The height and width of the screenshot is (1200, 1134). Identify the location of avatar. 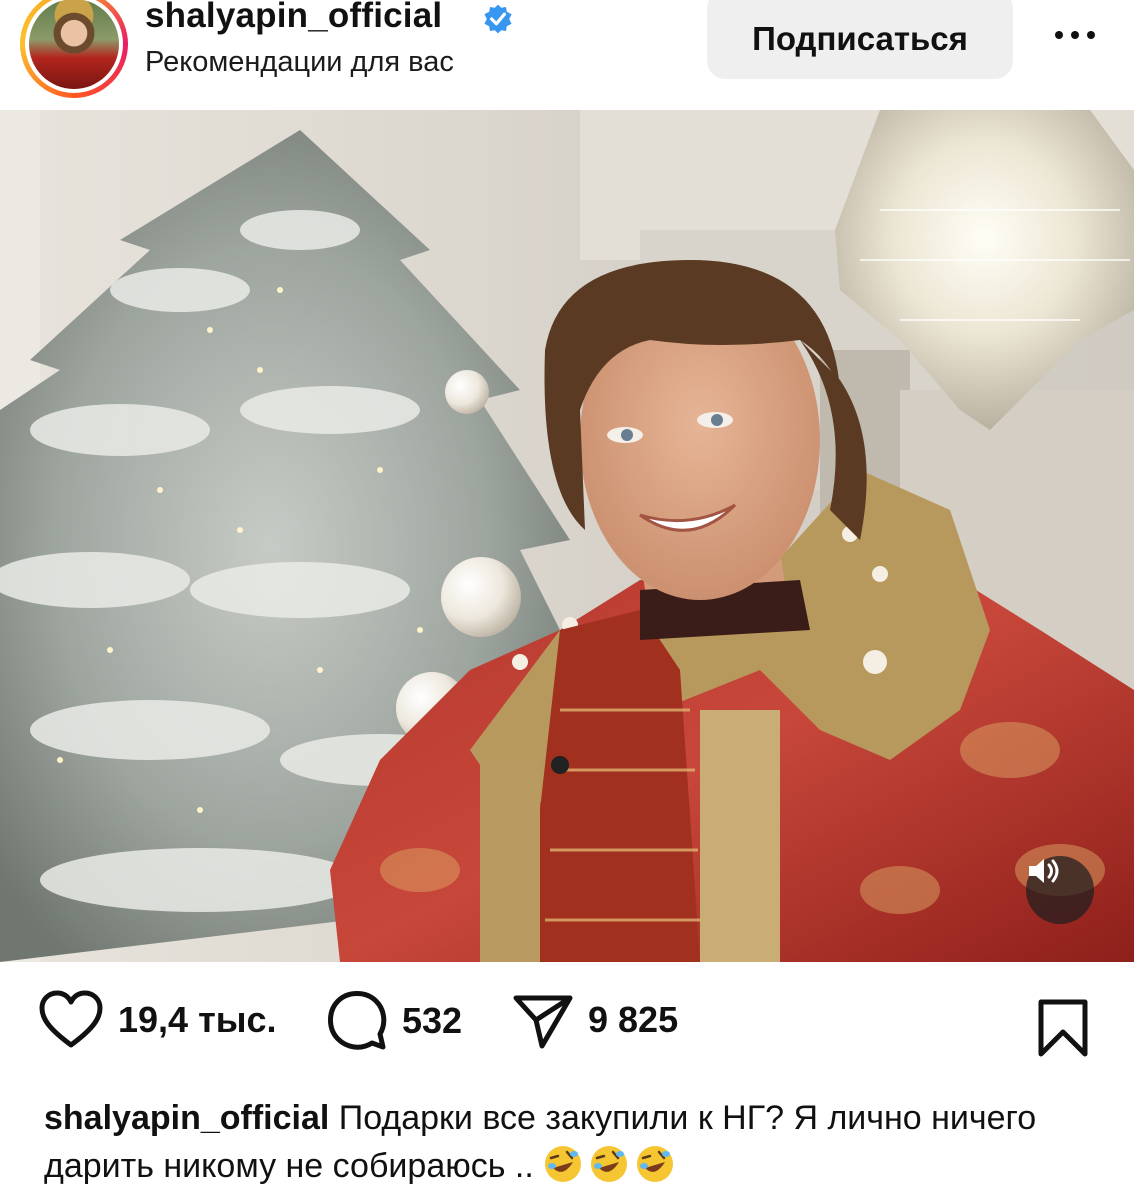
(74, 49).